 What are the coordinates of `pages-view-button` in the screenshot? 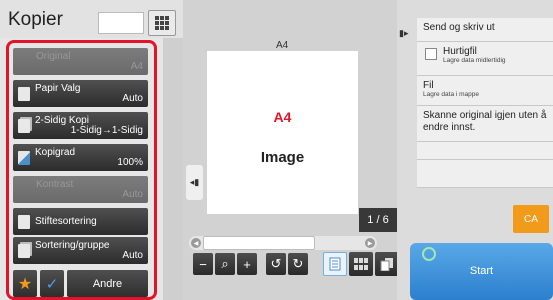 It's located at (387, 264).